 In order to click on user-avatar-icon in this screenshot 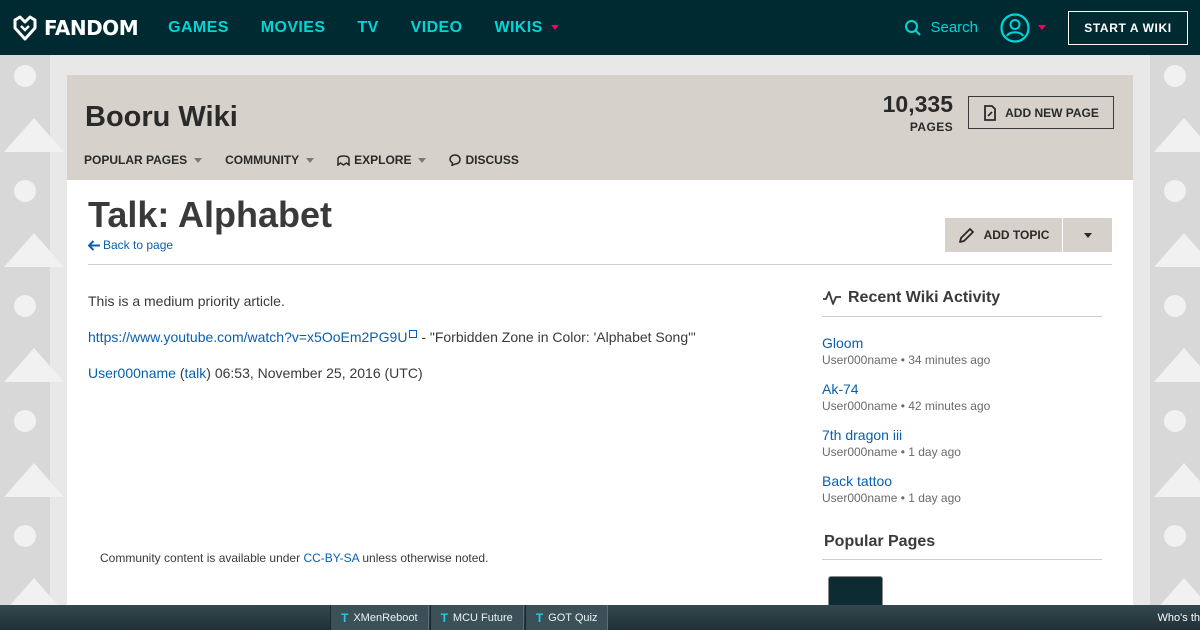, I will do `click(1015, 27)`.